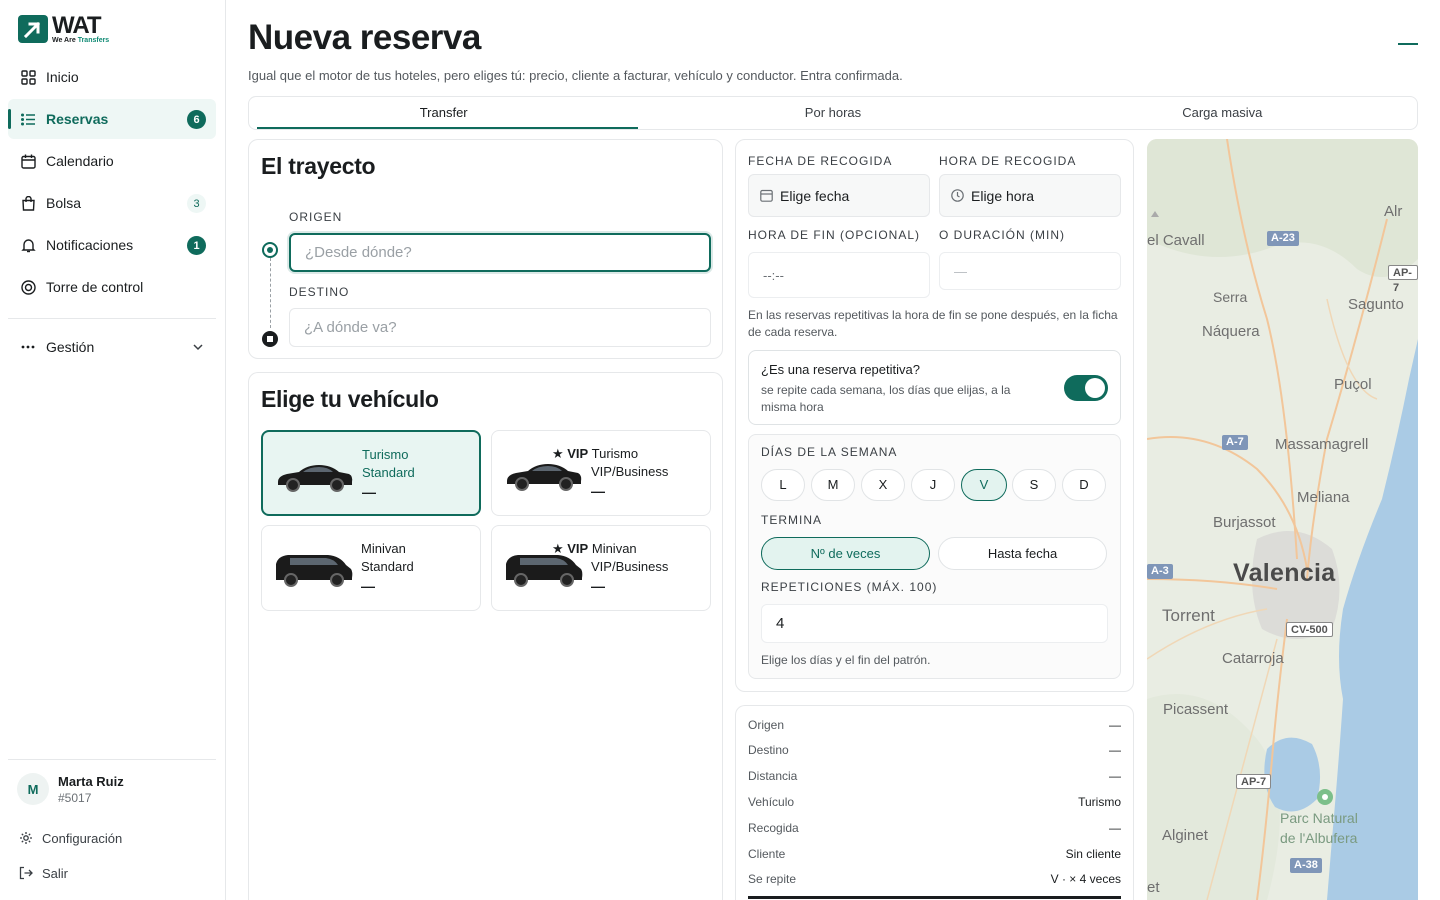  Describe the element at coordinates (28, 119) in the screenshot. I see `list-icon` at that location.